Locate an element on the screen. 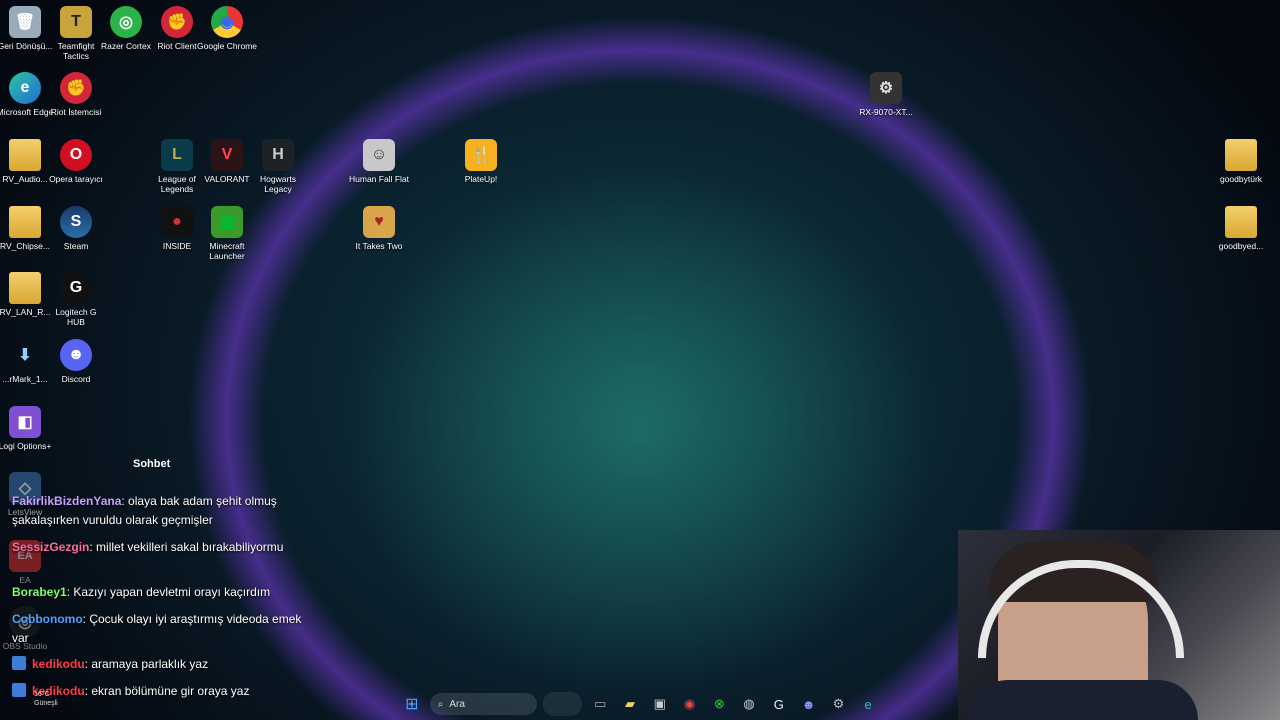 The image size is (1280, 720). riot-client-icon: ✊ is located at coordinates (177, 22).